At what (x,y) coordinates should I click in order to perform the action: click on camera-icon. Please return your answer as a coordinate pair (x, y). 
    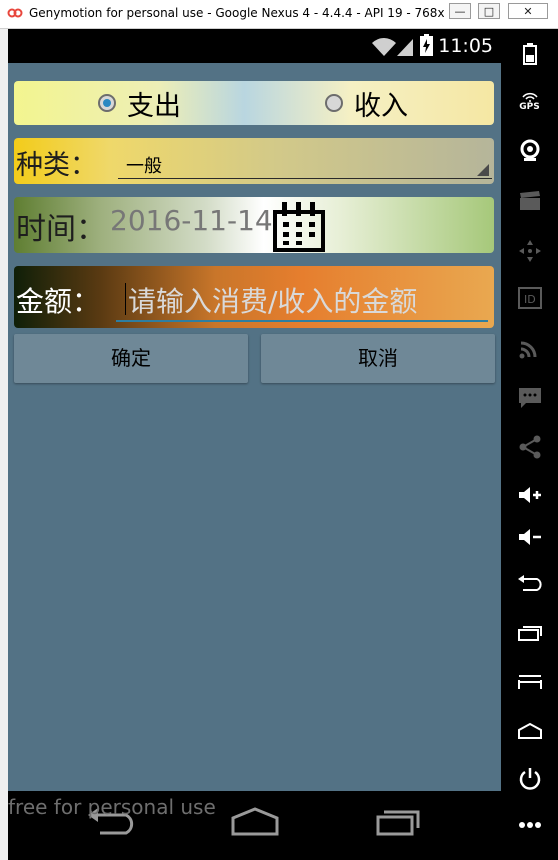
    Looking at the image, I should click on (529, 150).